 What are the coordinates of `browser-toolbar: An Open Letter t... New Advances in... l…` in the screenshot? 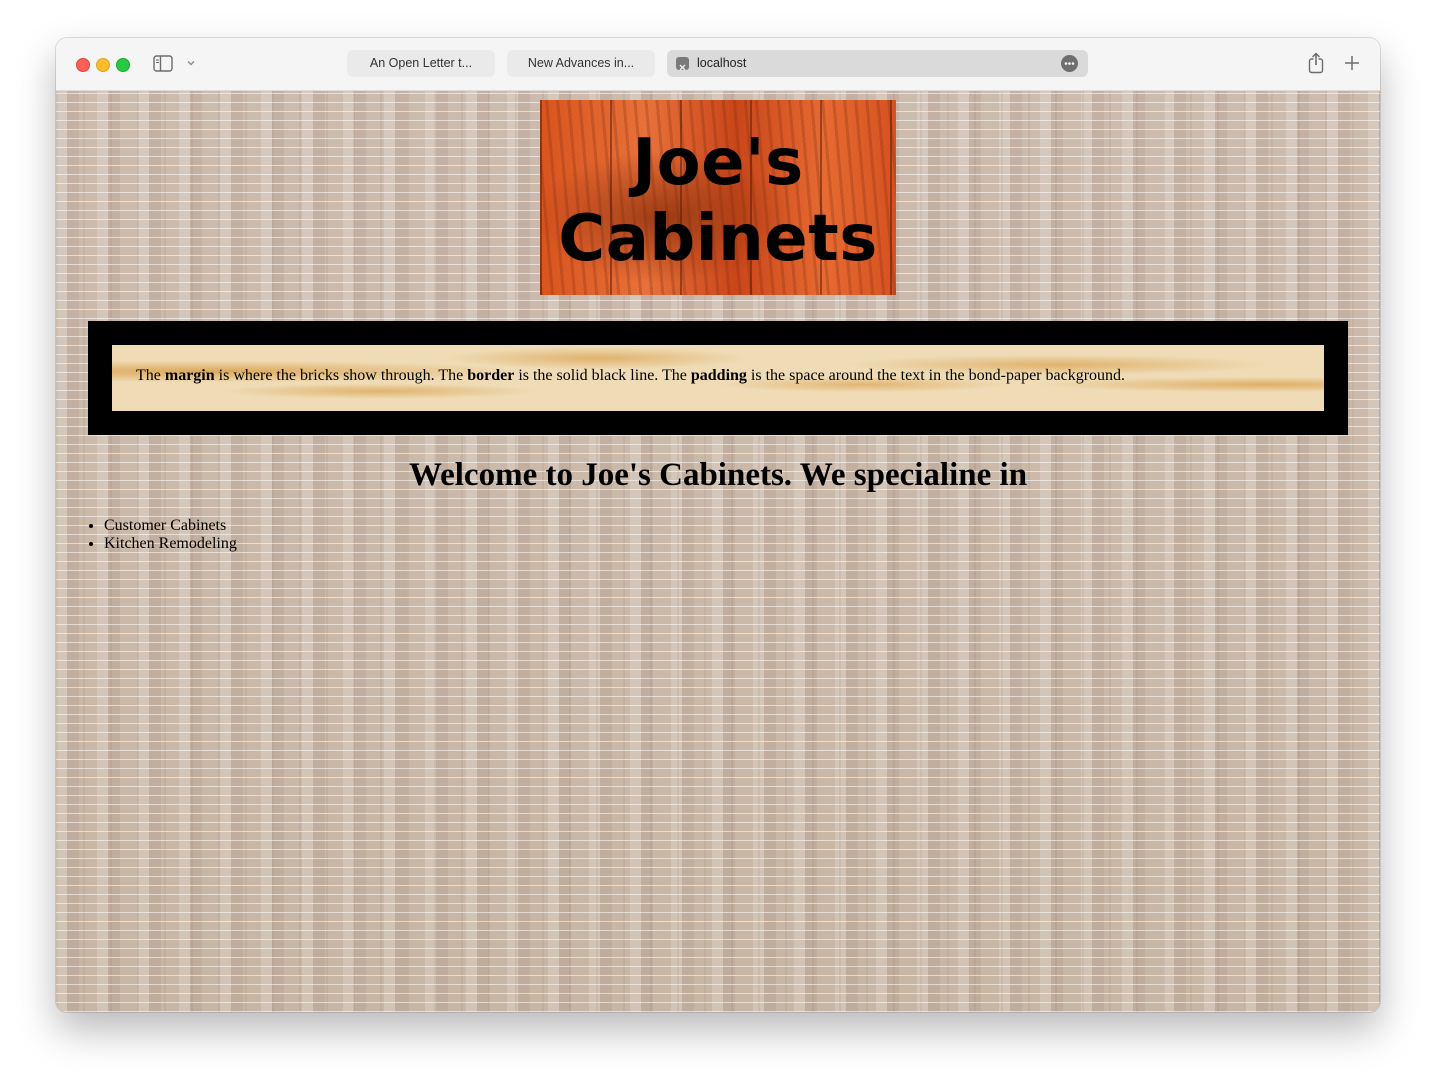 It's located at (718, 64).